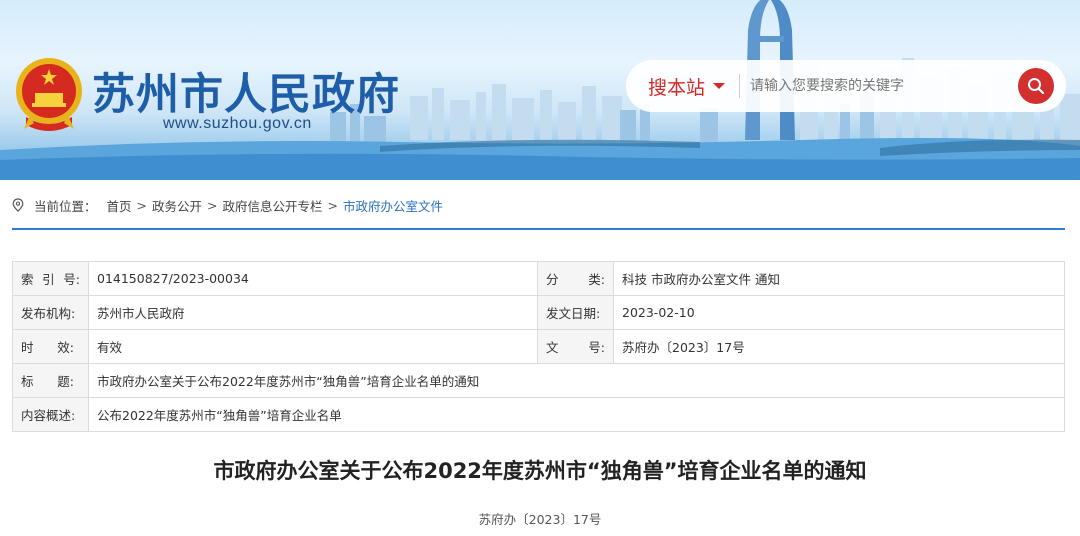 The image size is (1080, 536). Describe the element at coordinates (839, 278) in the screenshot. I see `category-value: 科技 市政府办公室文件 通知` at that location.